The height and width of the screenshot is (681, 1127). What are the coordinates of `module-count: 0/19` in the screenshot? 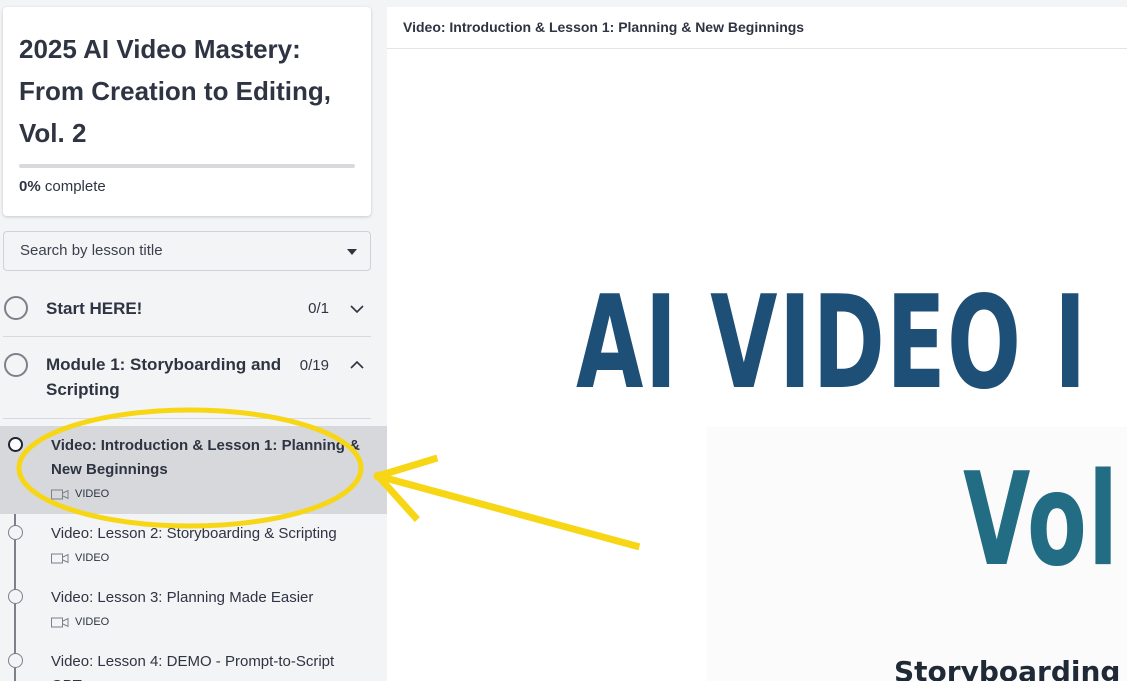 It's located at (314, 365).